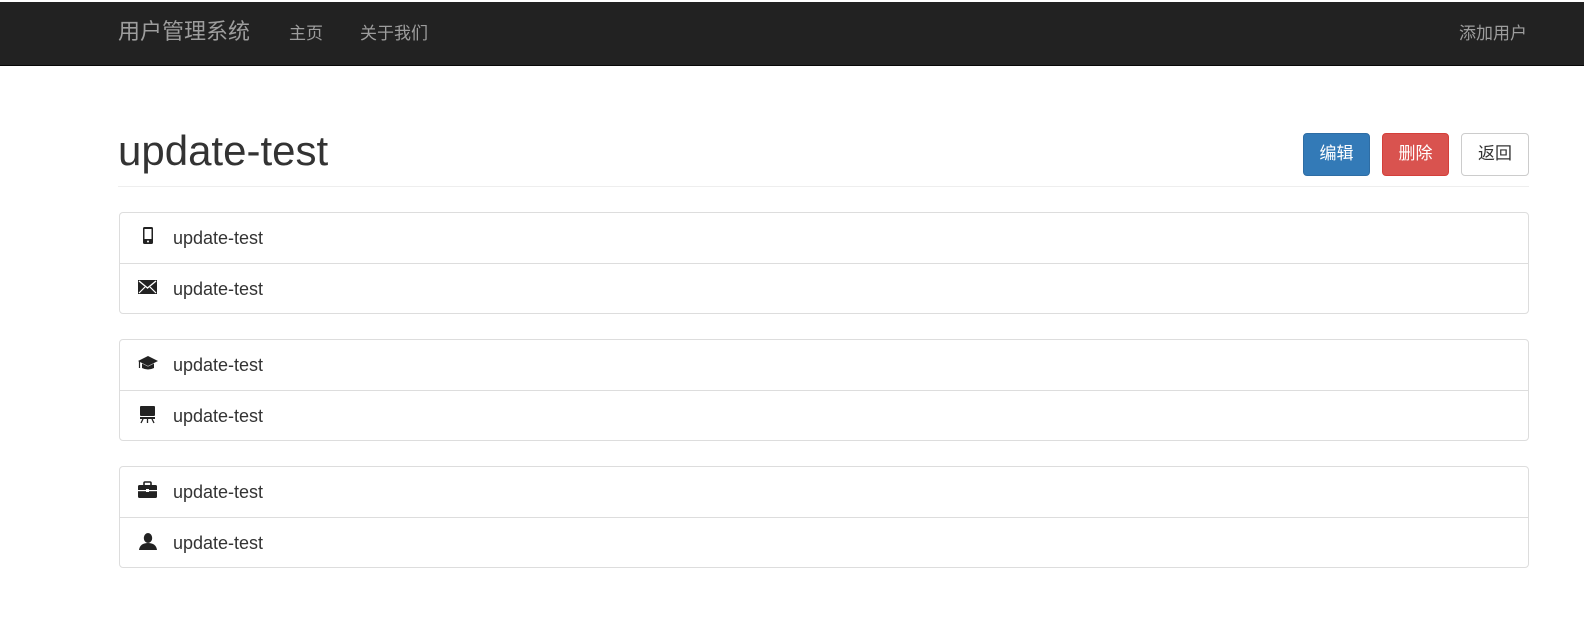 Image resolution: width=1584 pixels, height=631 pixels. What do you see at coordinates (824, 542) in the screenshot?
I see `list-item-user: update-test` at bounding box center [824, 542].